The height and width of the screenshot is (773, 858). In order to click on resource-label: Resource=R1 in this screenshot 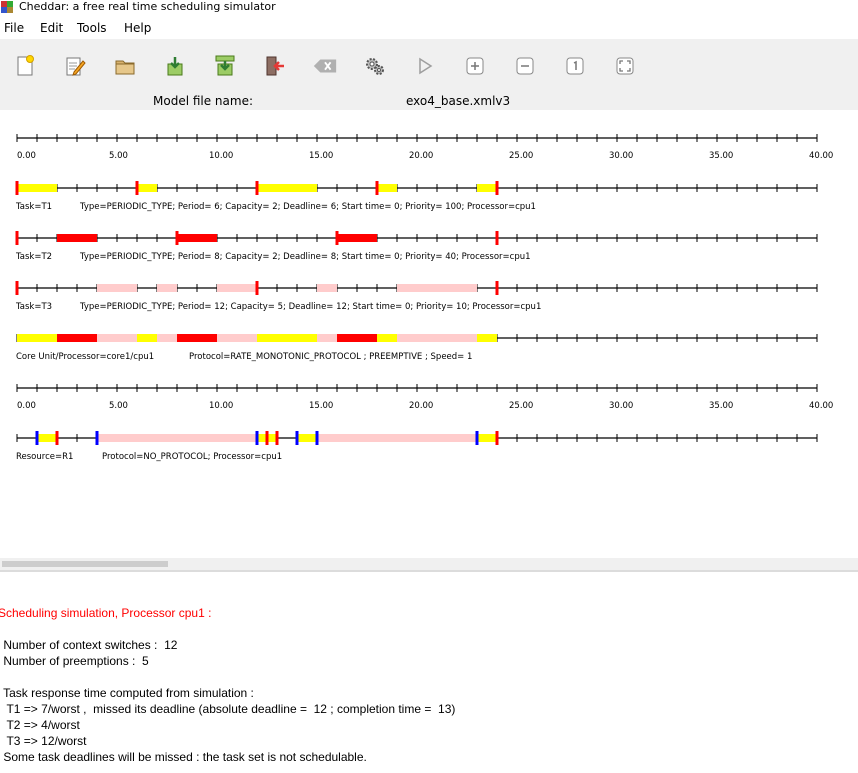, I will do `click(44, 457)`.